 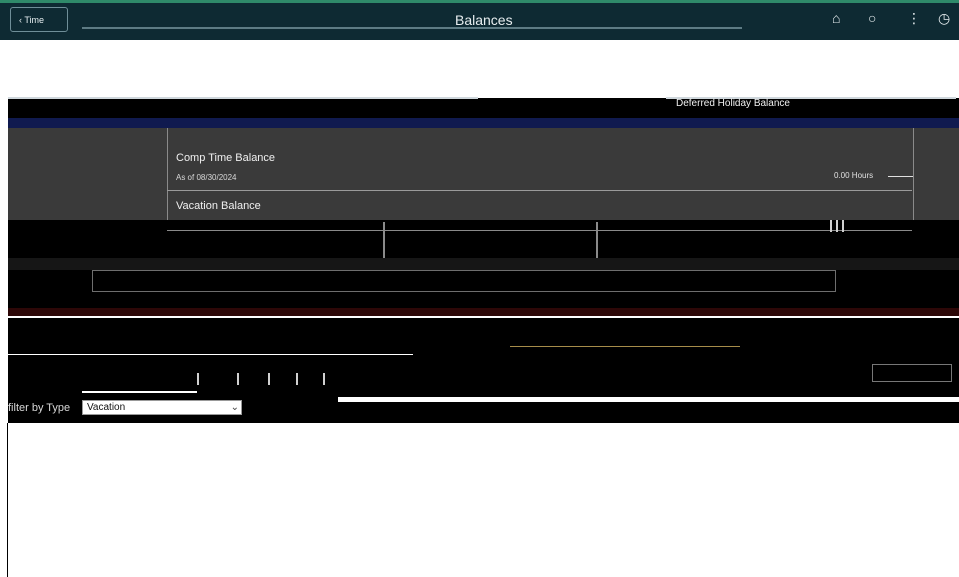 I want to click on comp-time-dash, so click(x=900, y=176).